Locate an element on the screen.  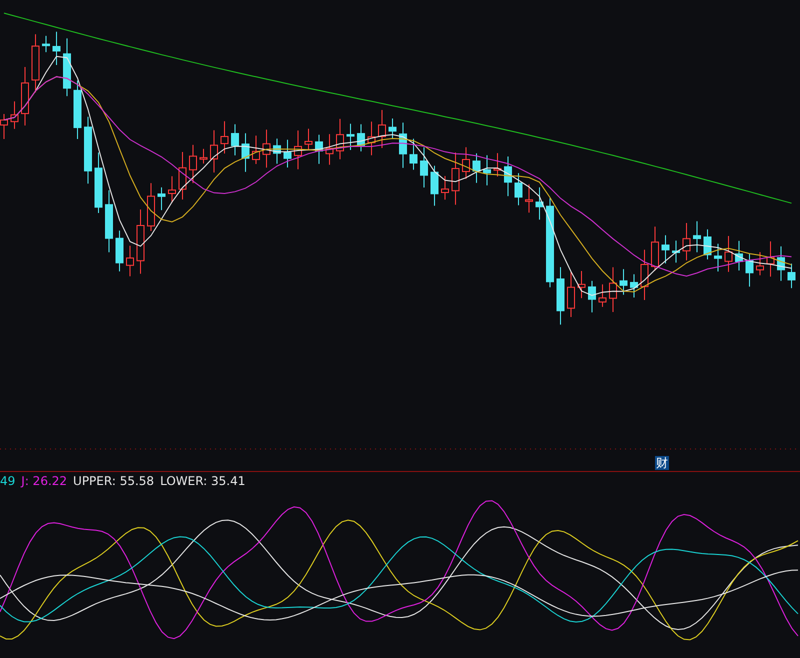
indicator-value: 49 is located at coordinates (8, 481).